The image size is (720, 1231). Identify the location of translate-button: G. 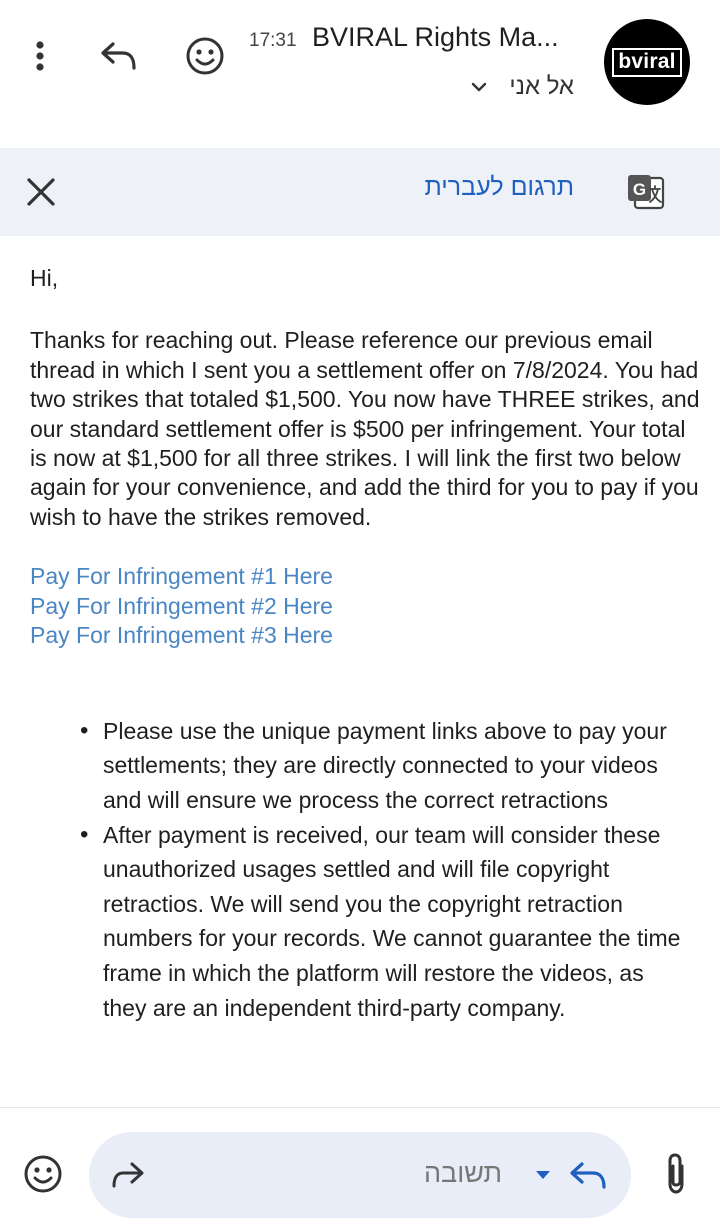
(646, 192).